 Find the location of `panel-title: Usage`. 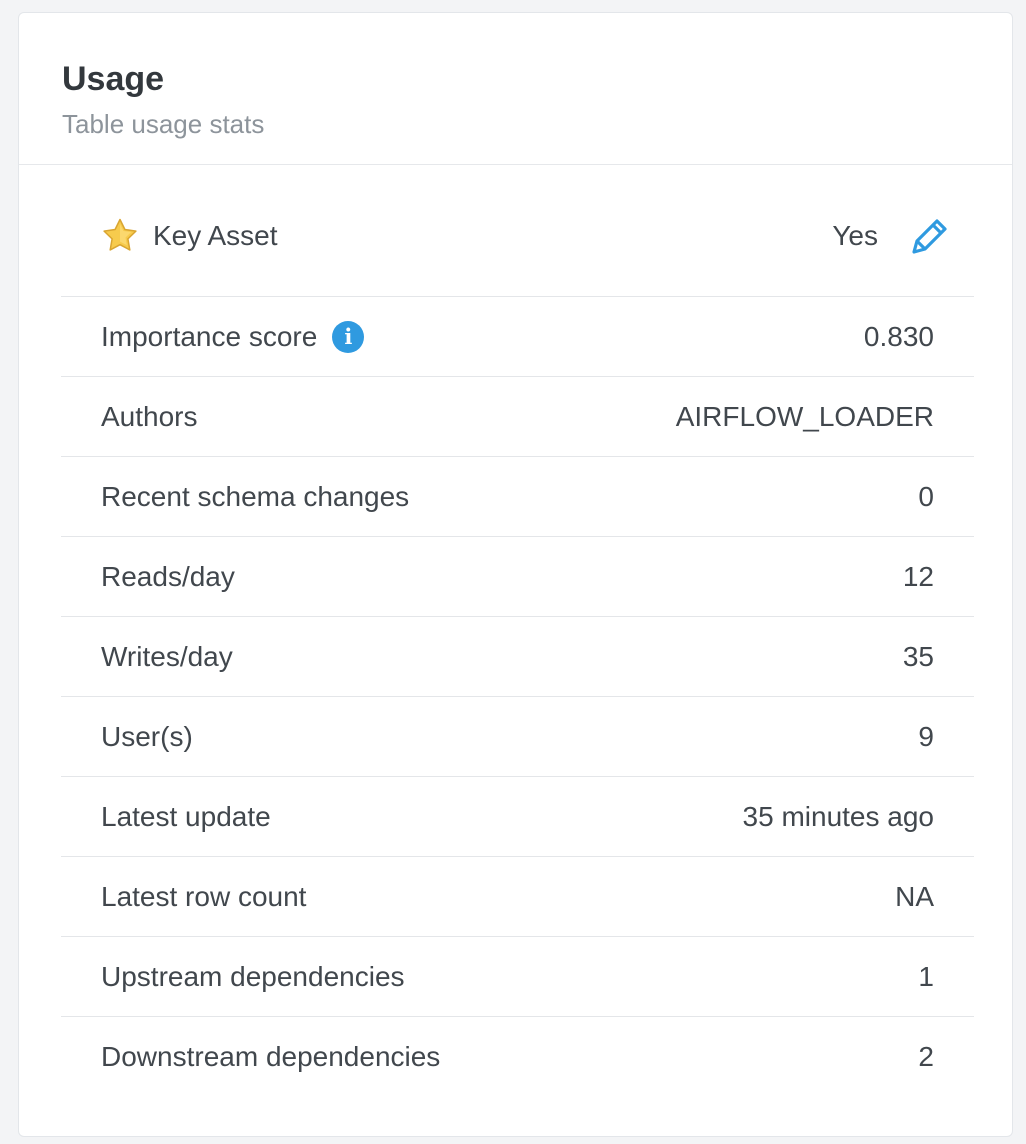

panel-title: Usage is located at coordinates (113, 79).